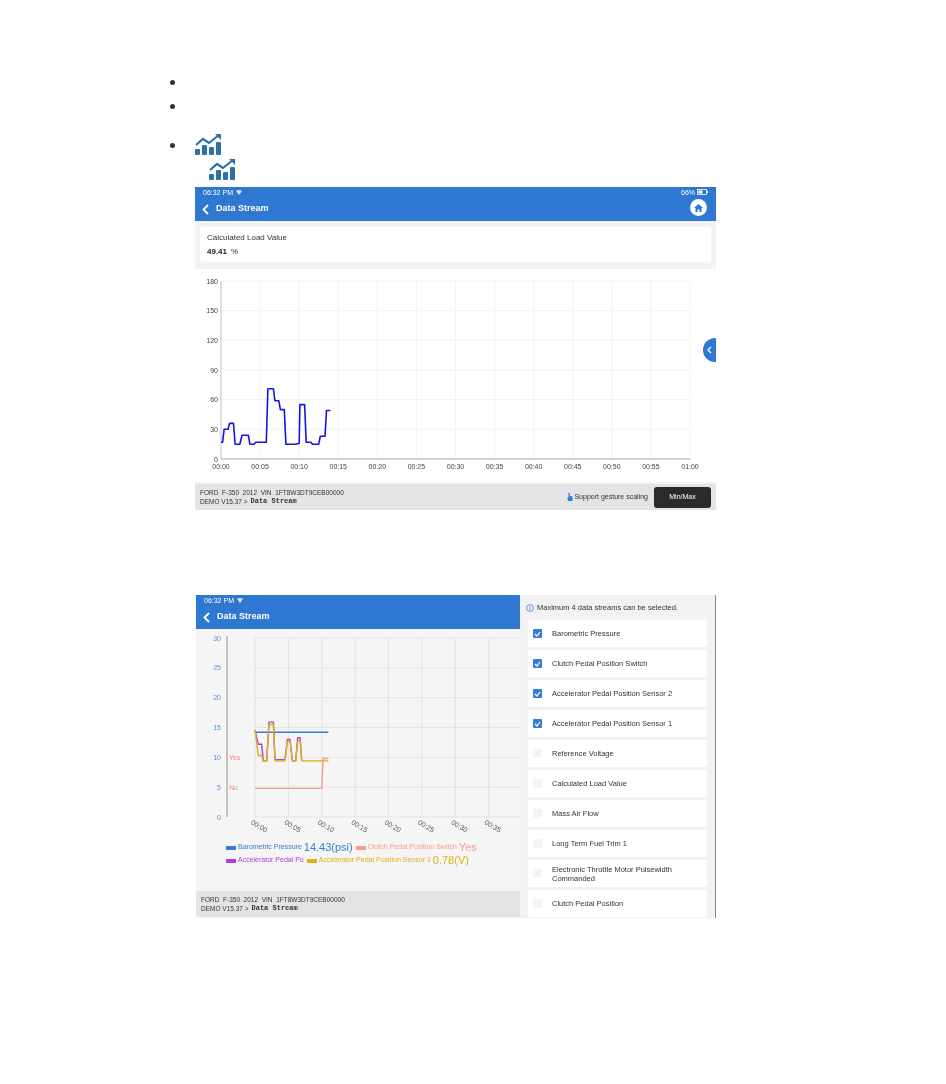 The image size is (946, 1084). Describe the element at coordinates (247, 238) in the screenshot. I see `card-title: Calculated Load Value` at that location.